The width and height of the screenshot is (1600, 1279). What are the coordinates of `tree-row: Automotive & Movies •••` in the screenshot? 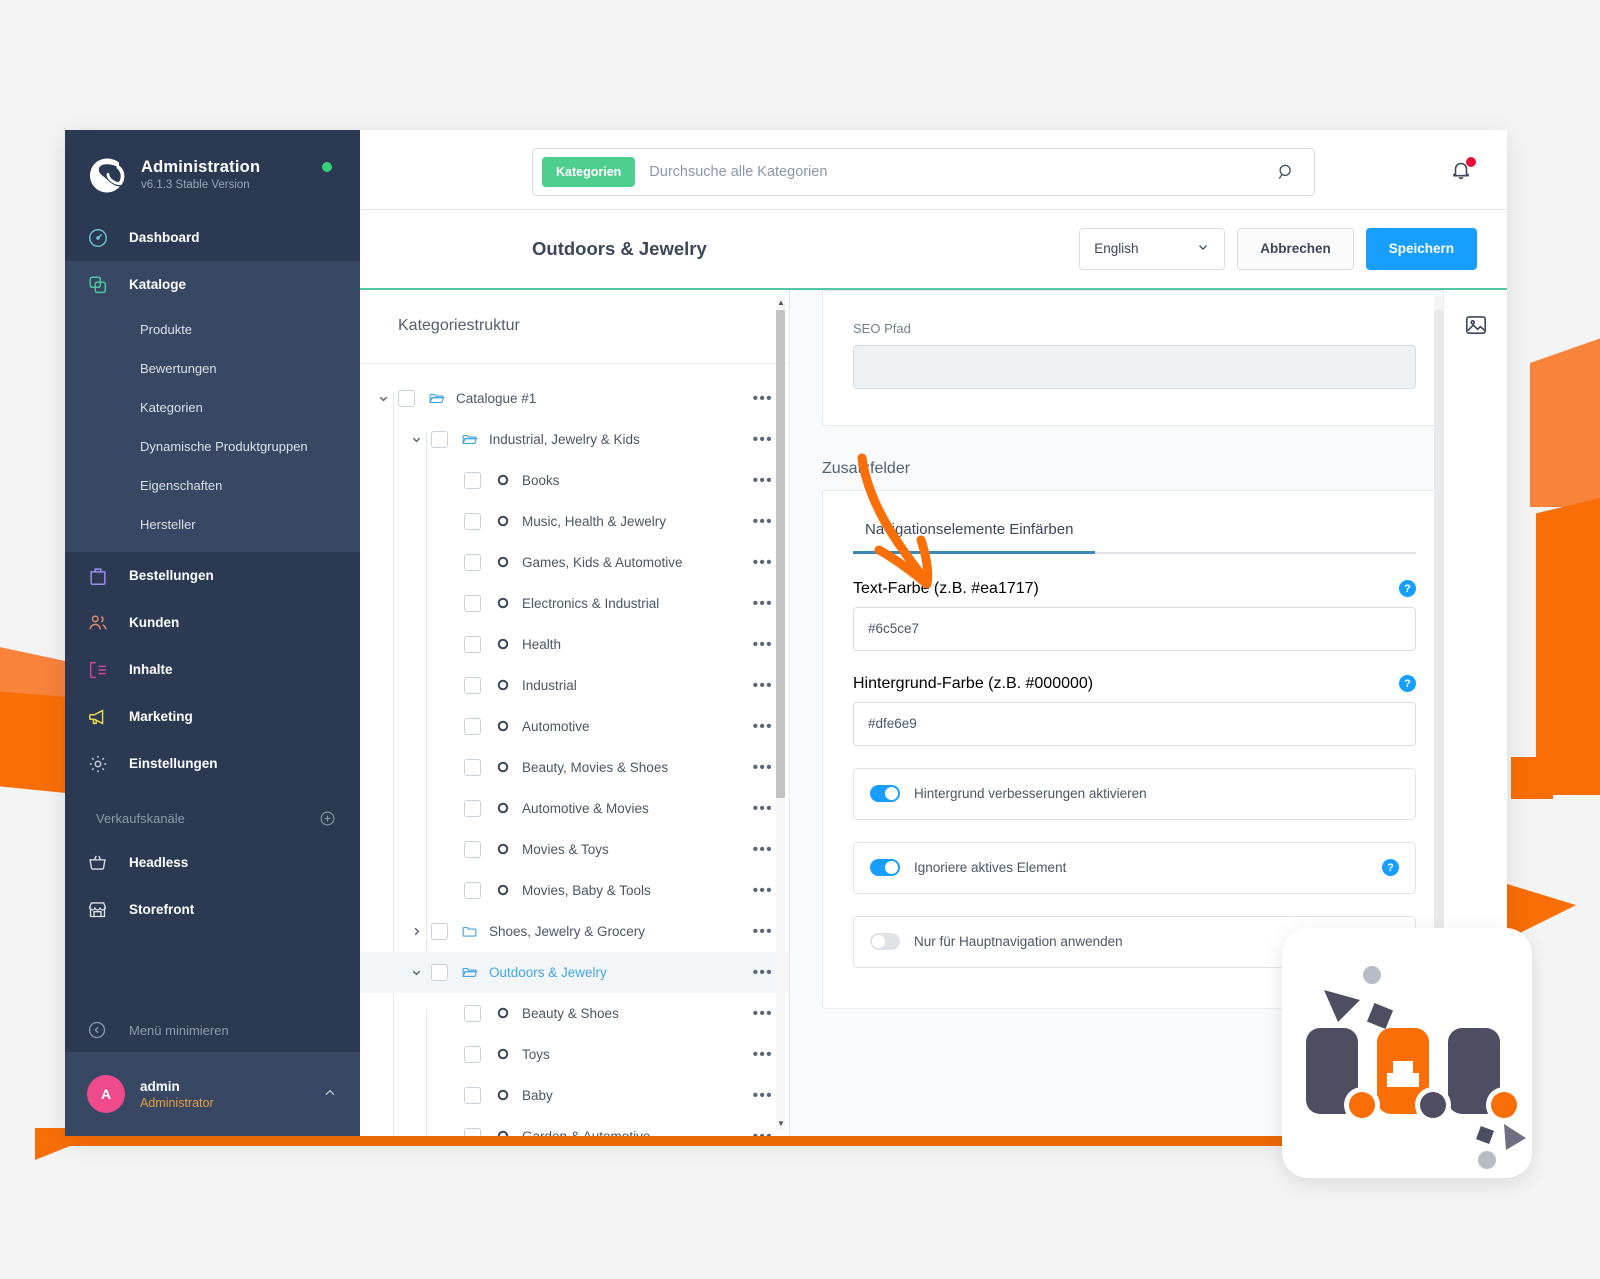 It's located at (574, 808).